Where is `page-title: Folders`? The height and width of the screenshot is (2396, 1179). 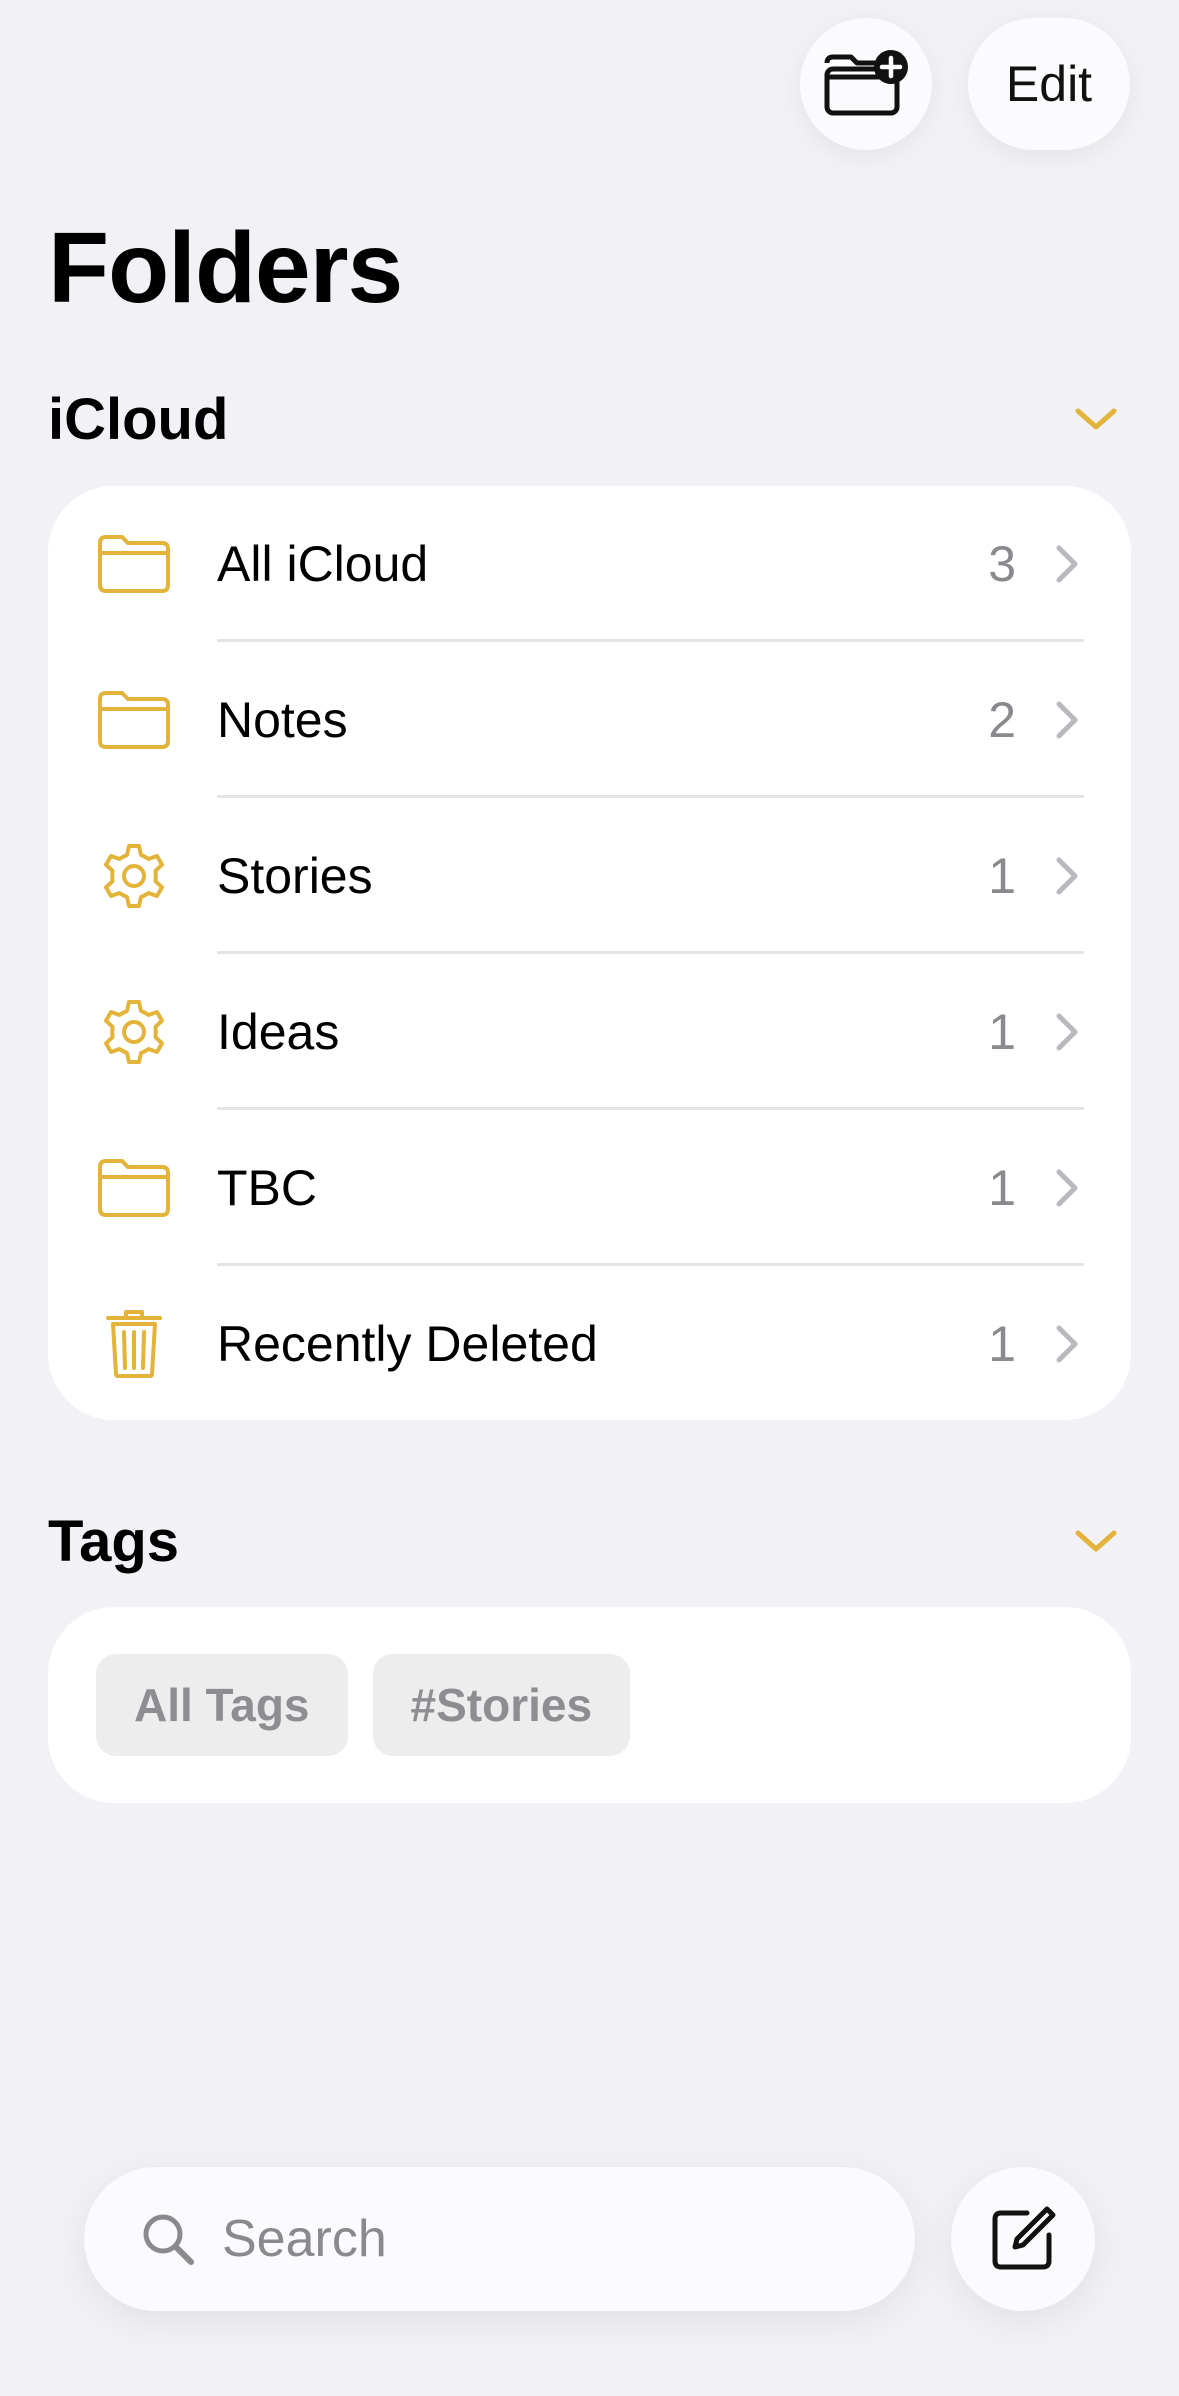 page-title: Folders is located at coordinates (225, 268).